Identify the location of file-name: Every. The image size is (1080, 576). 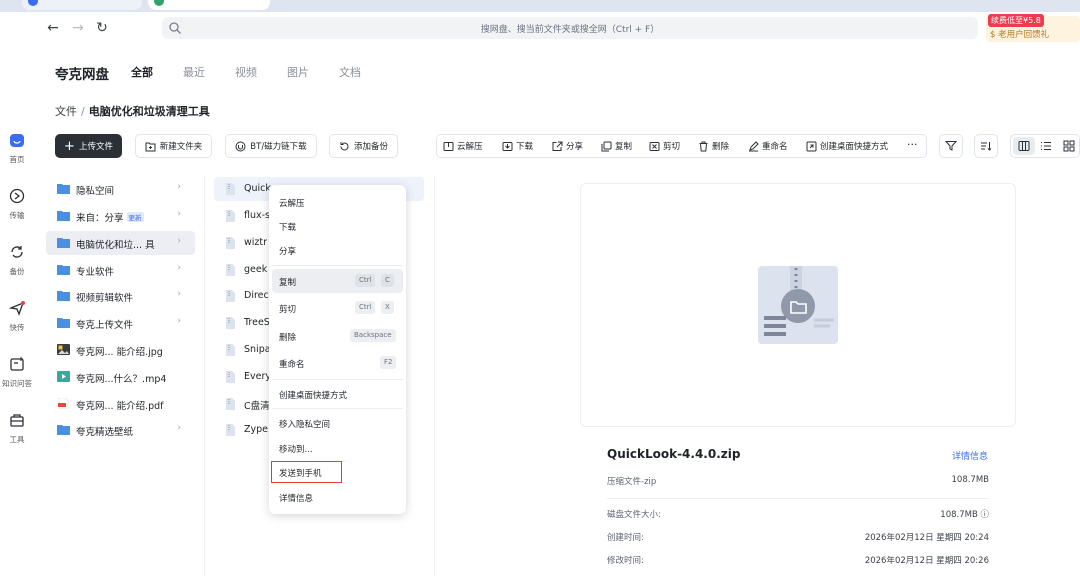
(257, 376).